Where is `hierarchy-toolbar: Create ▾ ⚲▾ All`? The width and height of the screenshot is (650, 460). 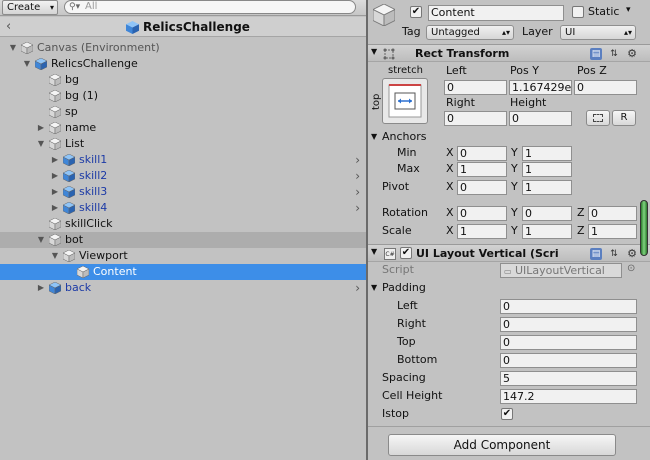
hierarchy-toolbar: Create ▾ ⚲▾ All is located at coordinates (183, 8).